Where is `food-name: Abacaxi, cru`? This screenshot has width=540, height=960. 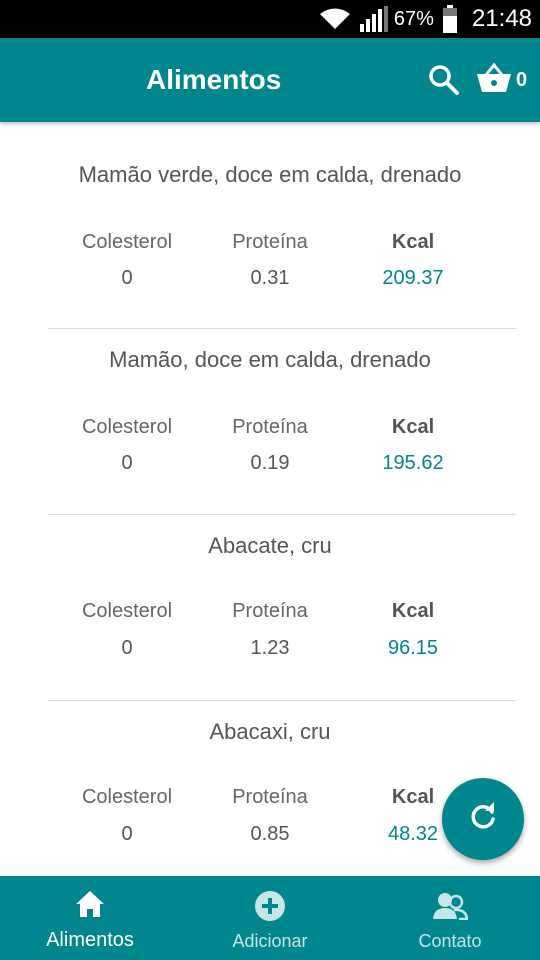
food-name: Abacaxi, cru is located at coordinates (270, 731).